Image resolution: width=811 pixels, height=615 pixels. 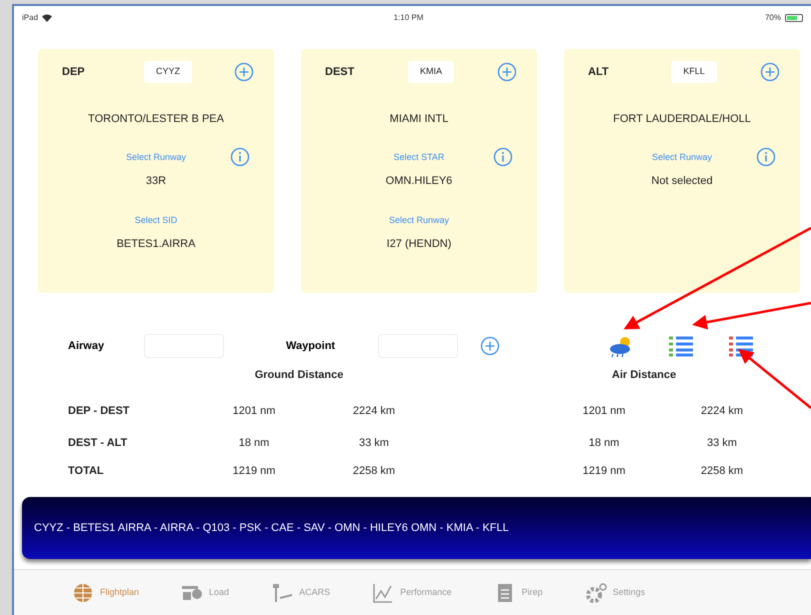 What do you see at coordinates (772, 18) in the screenshot?
I see `battery-percent: 70%` at bounding box center [772, 18].